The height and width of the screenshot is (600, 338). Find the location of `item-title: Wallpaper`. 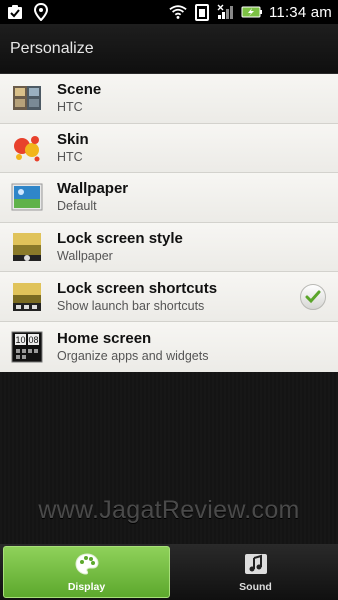

item-title: Wallpaper is located at coordinates (93, 189).